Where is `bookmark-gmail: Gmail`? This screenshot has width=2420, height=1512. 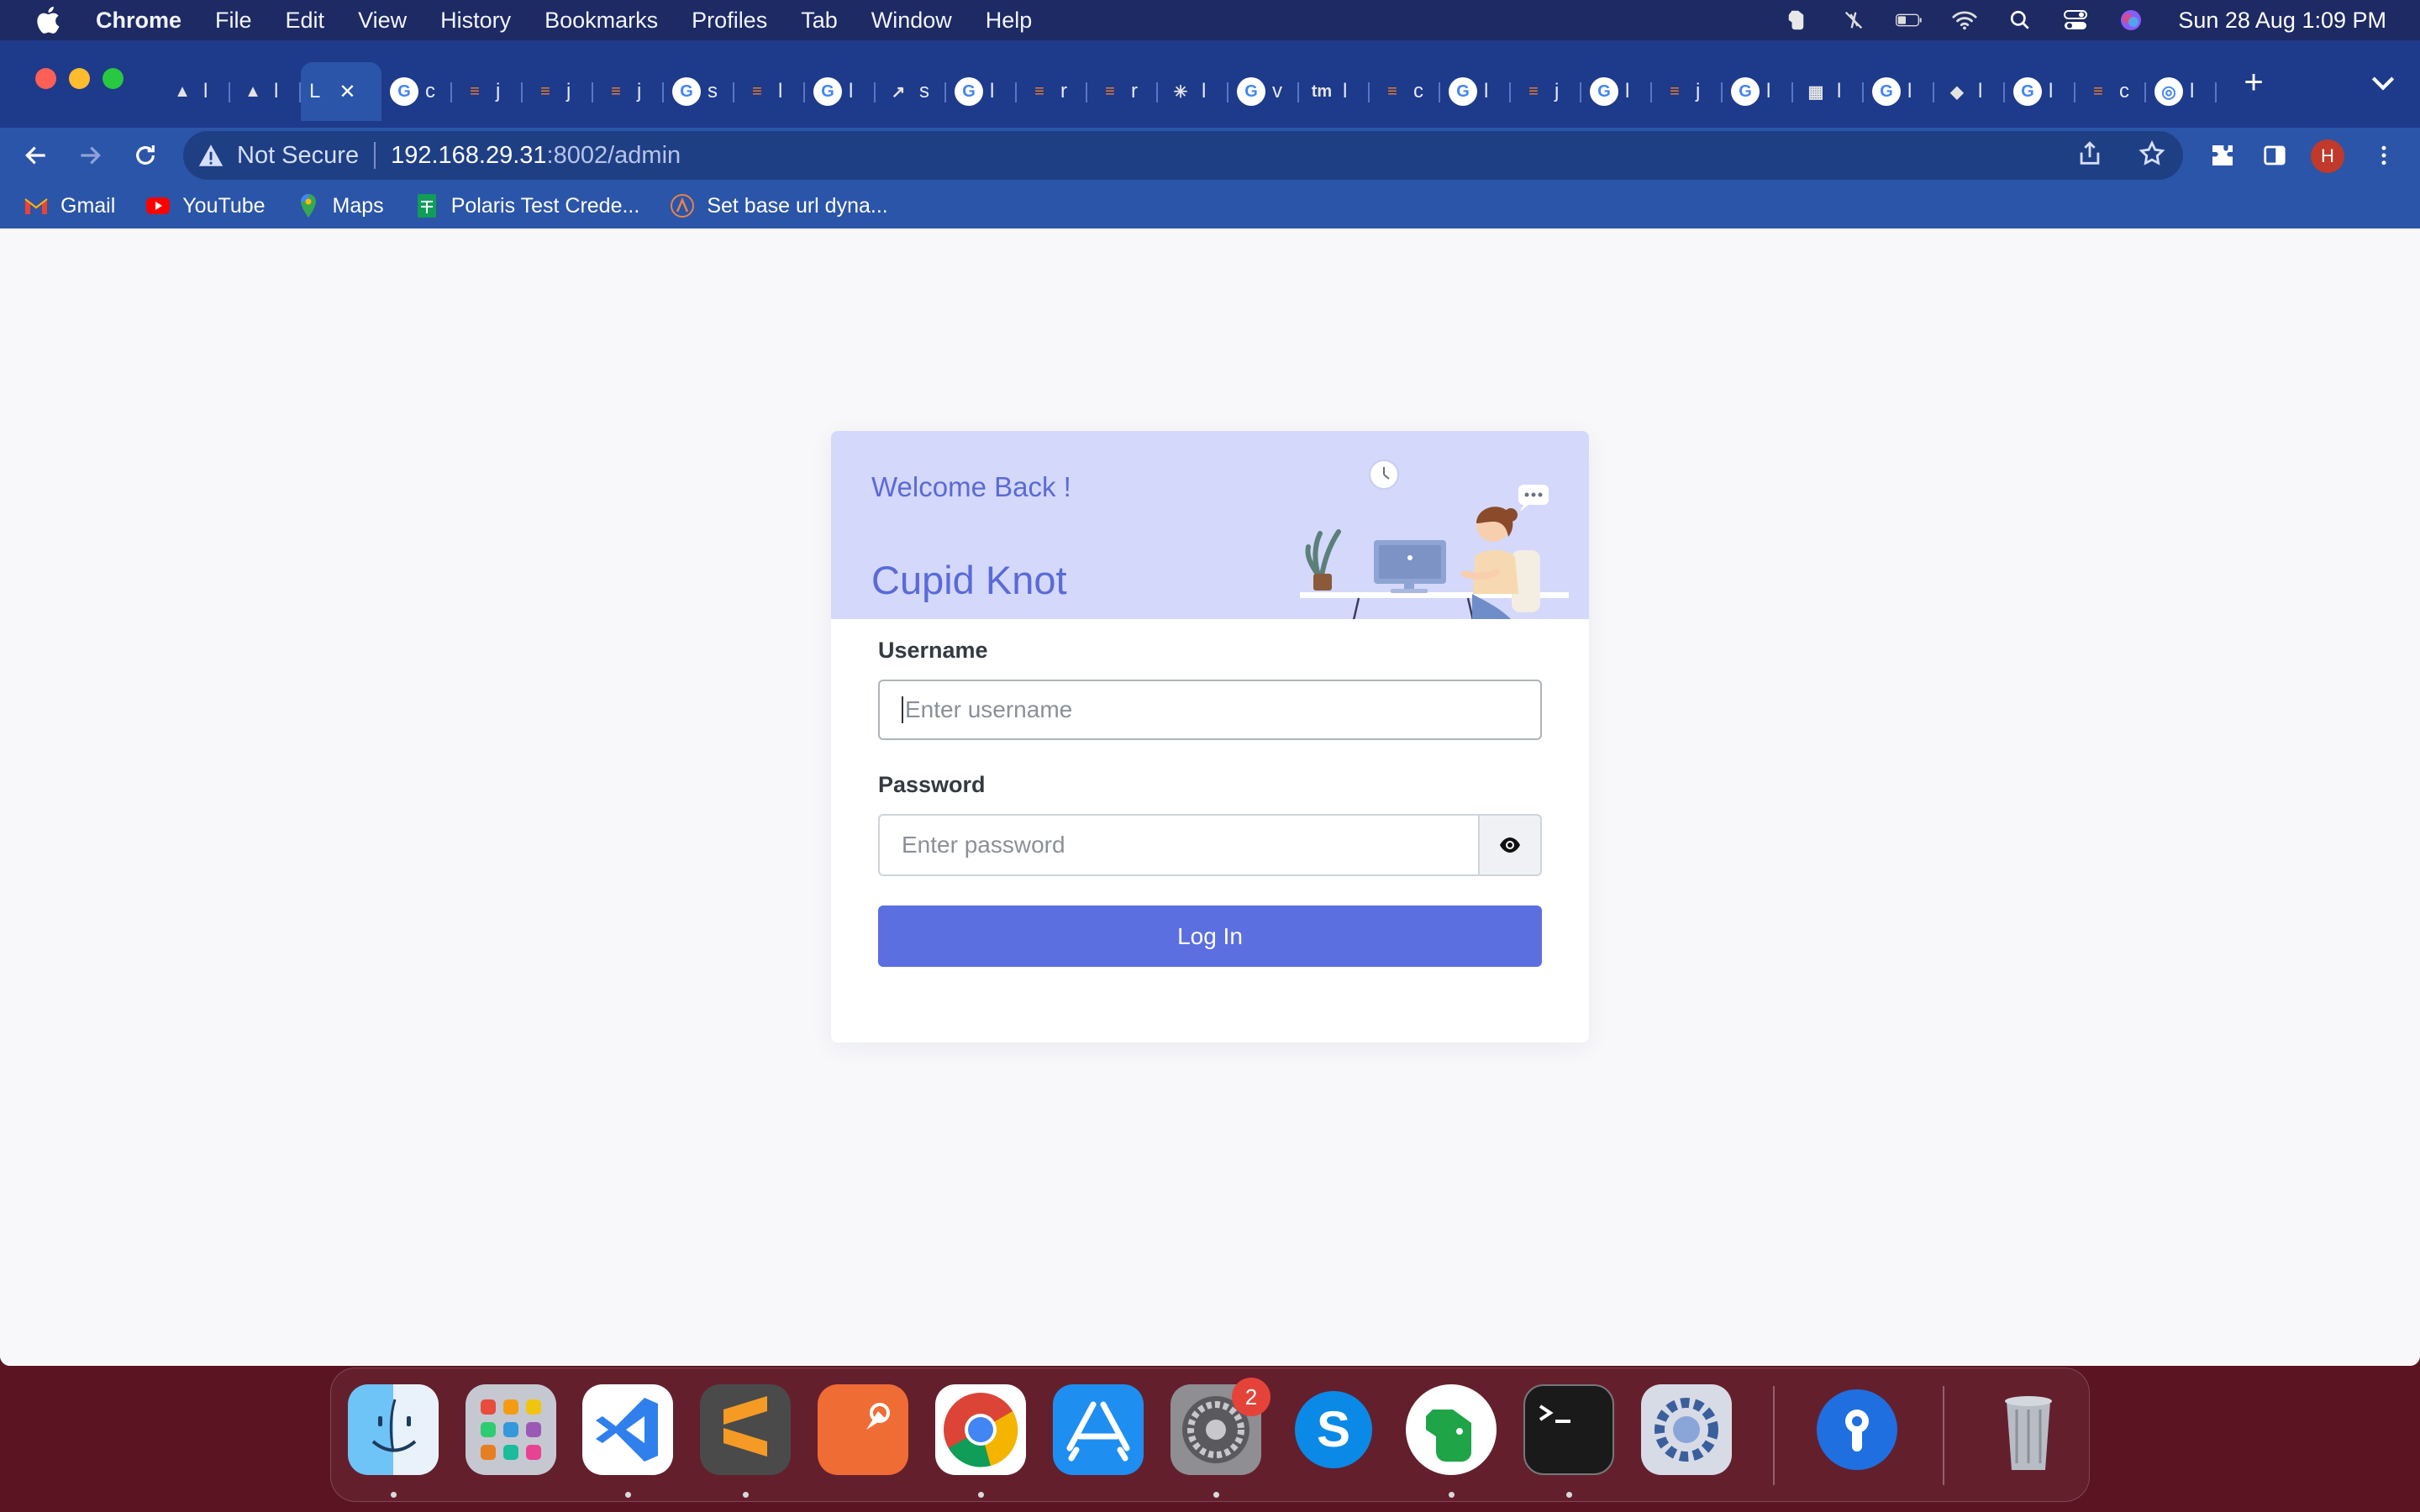 bookmark-gmail: Gmail is located at coordinates (69, 205).